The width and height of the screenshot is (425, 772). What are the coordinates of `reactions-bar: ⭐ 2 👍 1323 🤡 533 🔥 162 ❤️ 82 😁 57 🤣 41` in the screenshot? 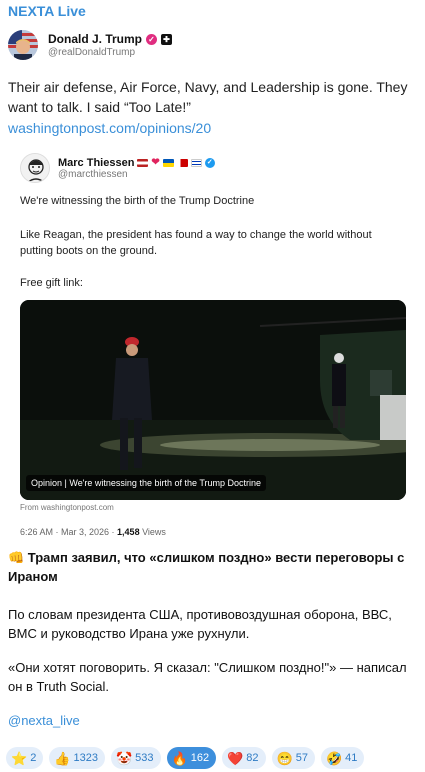 It's located at (185, 758).